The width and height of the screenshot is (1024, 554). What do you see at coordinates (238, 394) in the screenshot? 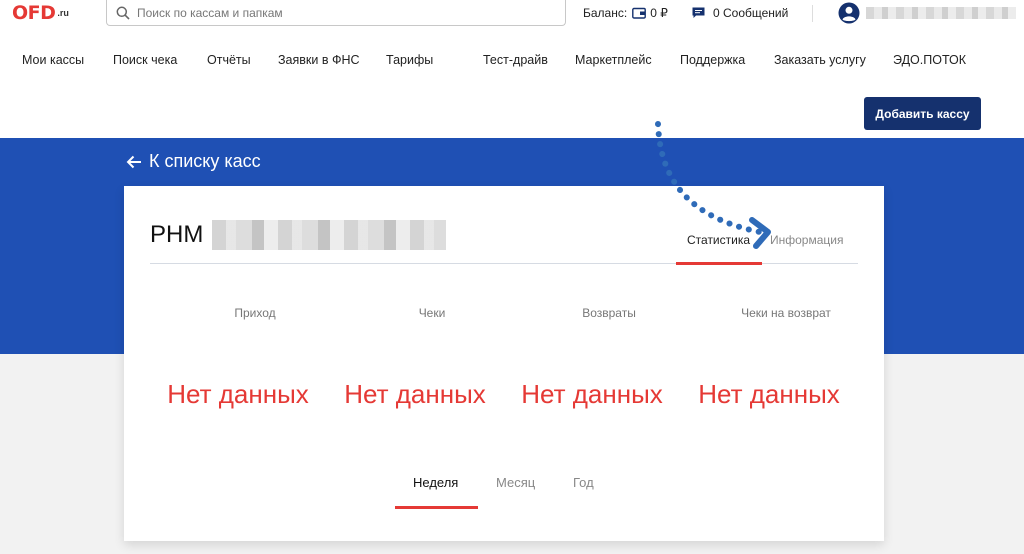
I see `stat-value-income: Нет данных` at bounding box center [238, 394].